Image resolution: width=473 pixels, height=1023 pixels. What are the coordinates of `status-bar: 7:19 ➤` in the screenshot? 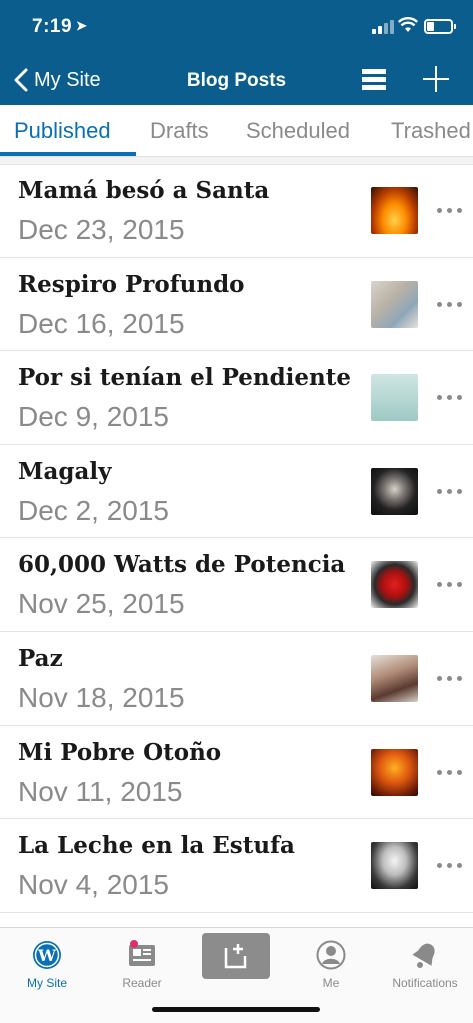 It's located at (236, 26).